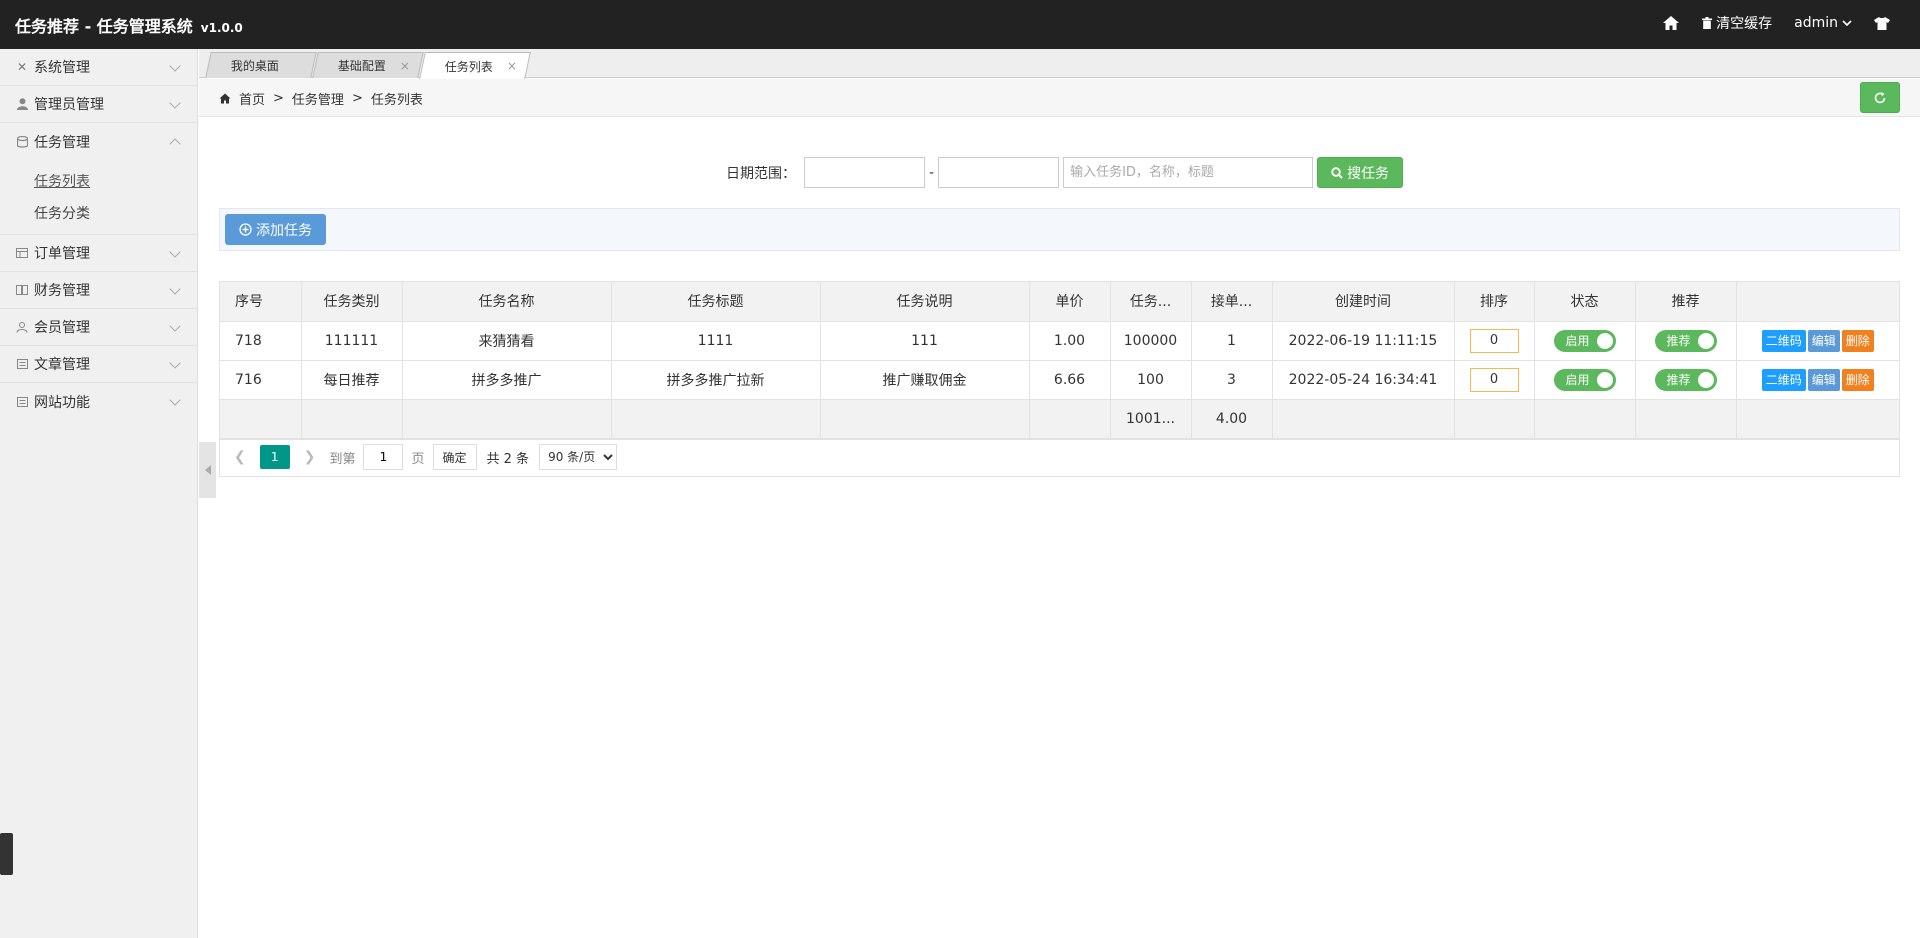 The height and width of the screenshot is (938, 1920). What do you see at coordinates (925, 302) in the screenshot?
I see `col-header-desc: 任务说明` at bounding box center [925, 302].